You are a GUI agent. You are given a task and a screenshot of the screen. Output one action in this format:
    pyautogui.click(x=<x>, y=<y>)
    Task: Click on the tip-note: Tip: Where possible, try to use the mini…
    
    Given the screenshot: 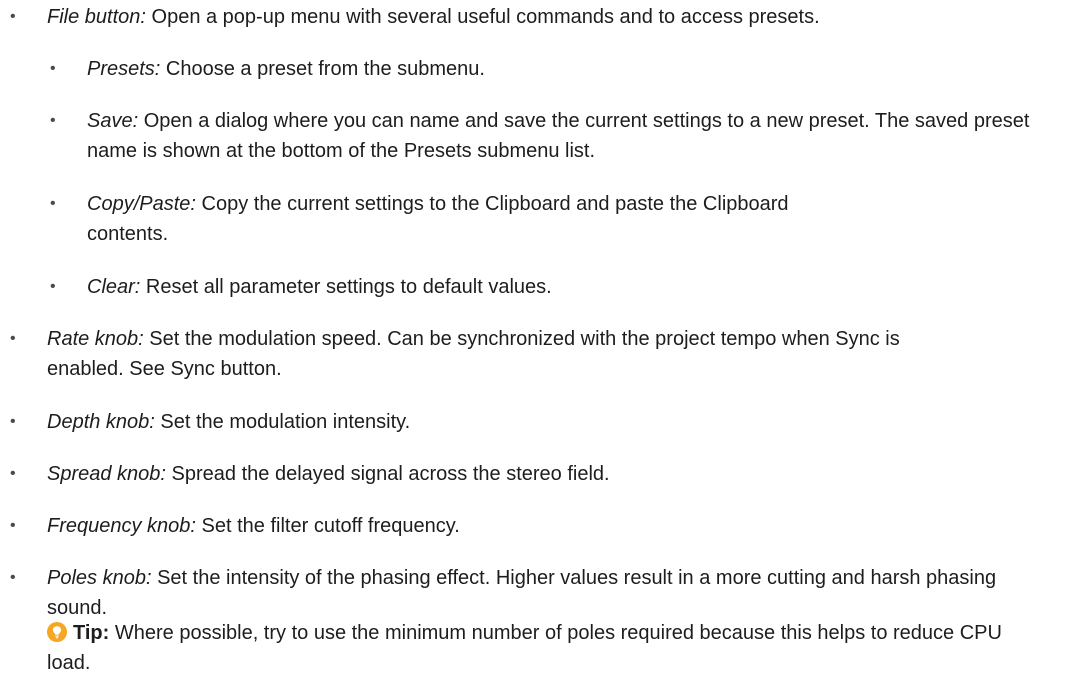 What is the action you would take?
    pyautogui.click(x=503, y=648)
    